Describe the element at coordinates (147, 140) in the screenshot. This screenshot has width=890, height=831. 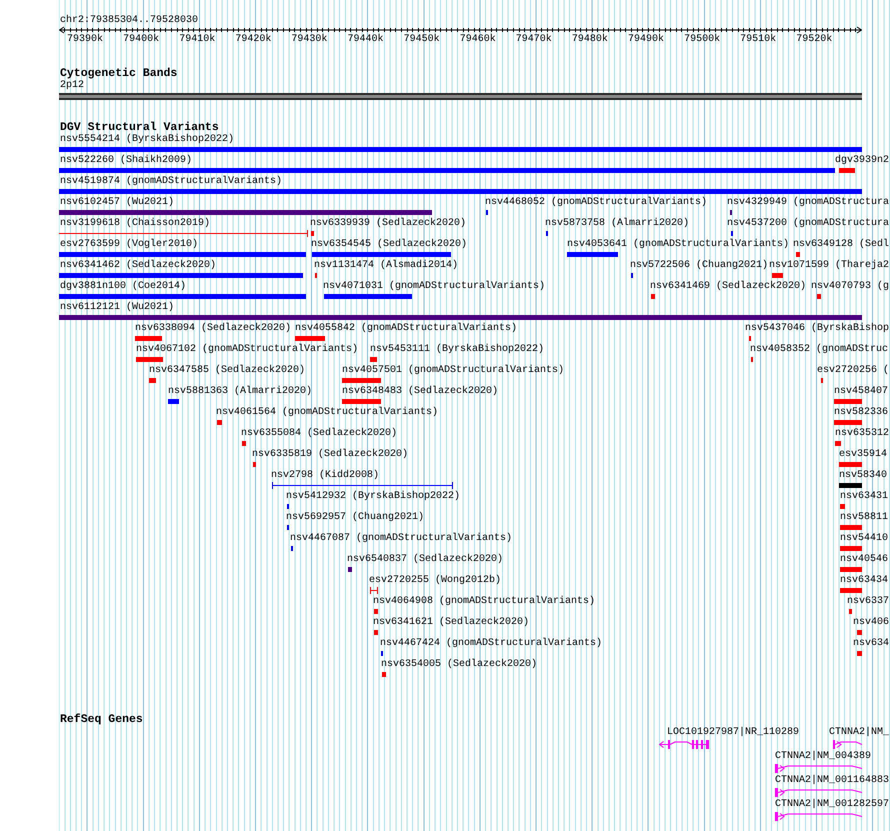
I see `variant-label: nsv5554214 (ByrskaBishop2022)` at that location.